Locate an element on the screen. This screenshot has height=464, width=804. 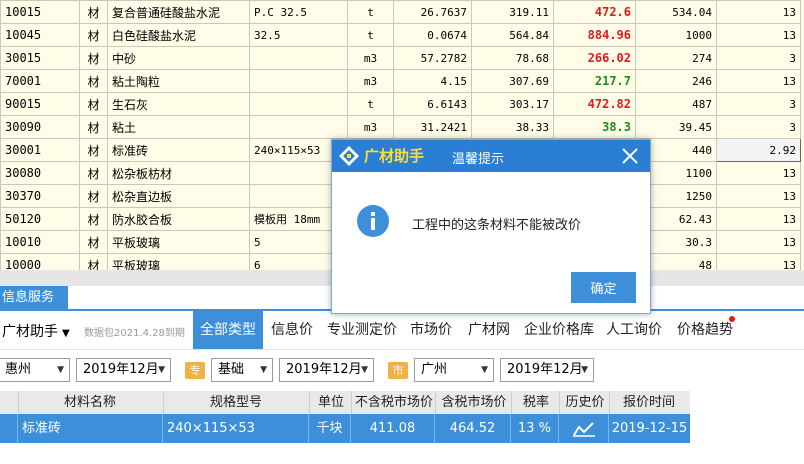
period-select-market: 2019年12月 ▼ is located at coordinates (547, 370).